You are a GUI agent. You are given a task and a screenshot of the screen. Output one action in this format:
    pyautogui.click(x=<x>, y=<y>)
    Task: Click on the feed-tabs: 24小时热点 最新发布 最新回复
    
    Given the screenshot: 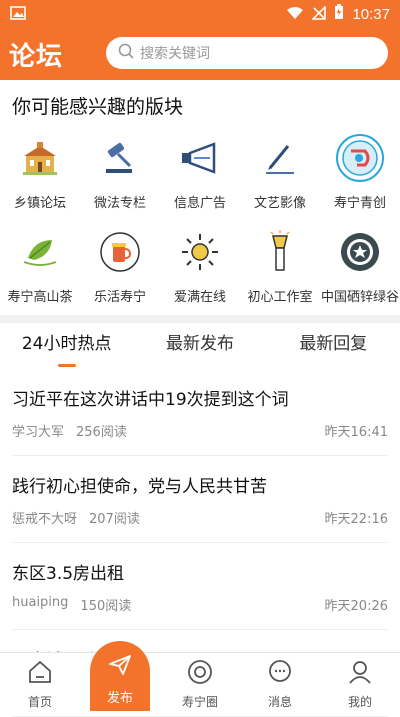 What is the action you would take?
    pyautogui.click(x=200, y=346)
    